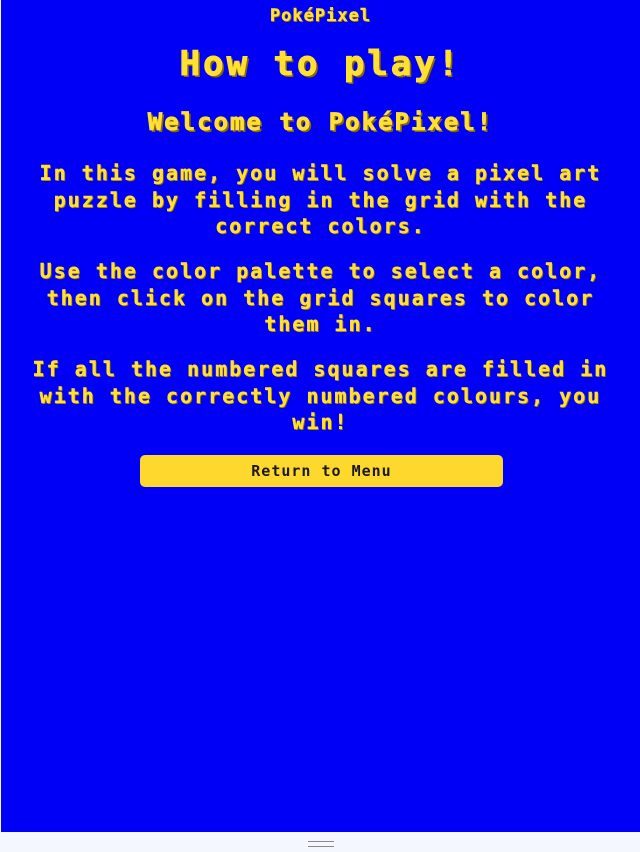 The image size is (640, 852). Describe the element at coordinates (320, 16) in the screenshot. I see `app-brand: PokéPixel` at that location.